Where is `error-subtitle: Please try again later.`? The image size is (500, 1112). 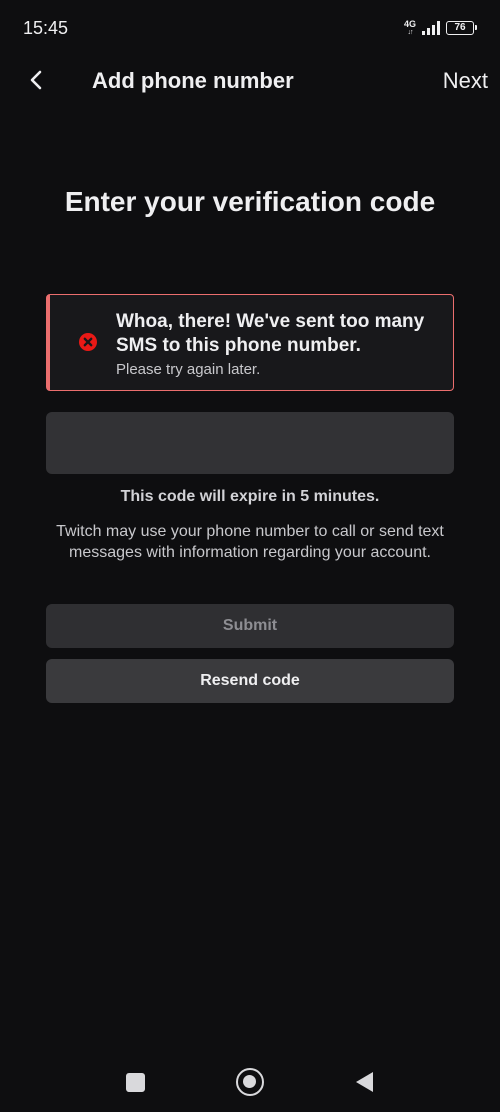
error-subtitle: Please try again later. is located at coordinates (188, 369).